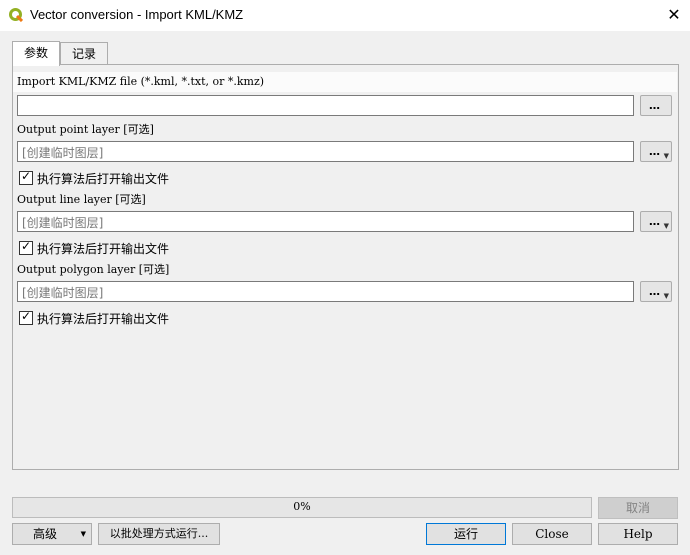  What do you see at coordinates (325, 291) in the screenshot?
I see `output-polygon-field: [创建临时图层]` at bounding box center [325, 291].